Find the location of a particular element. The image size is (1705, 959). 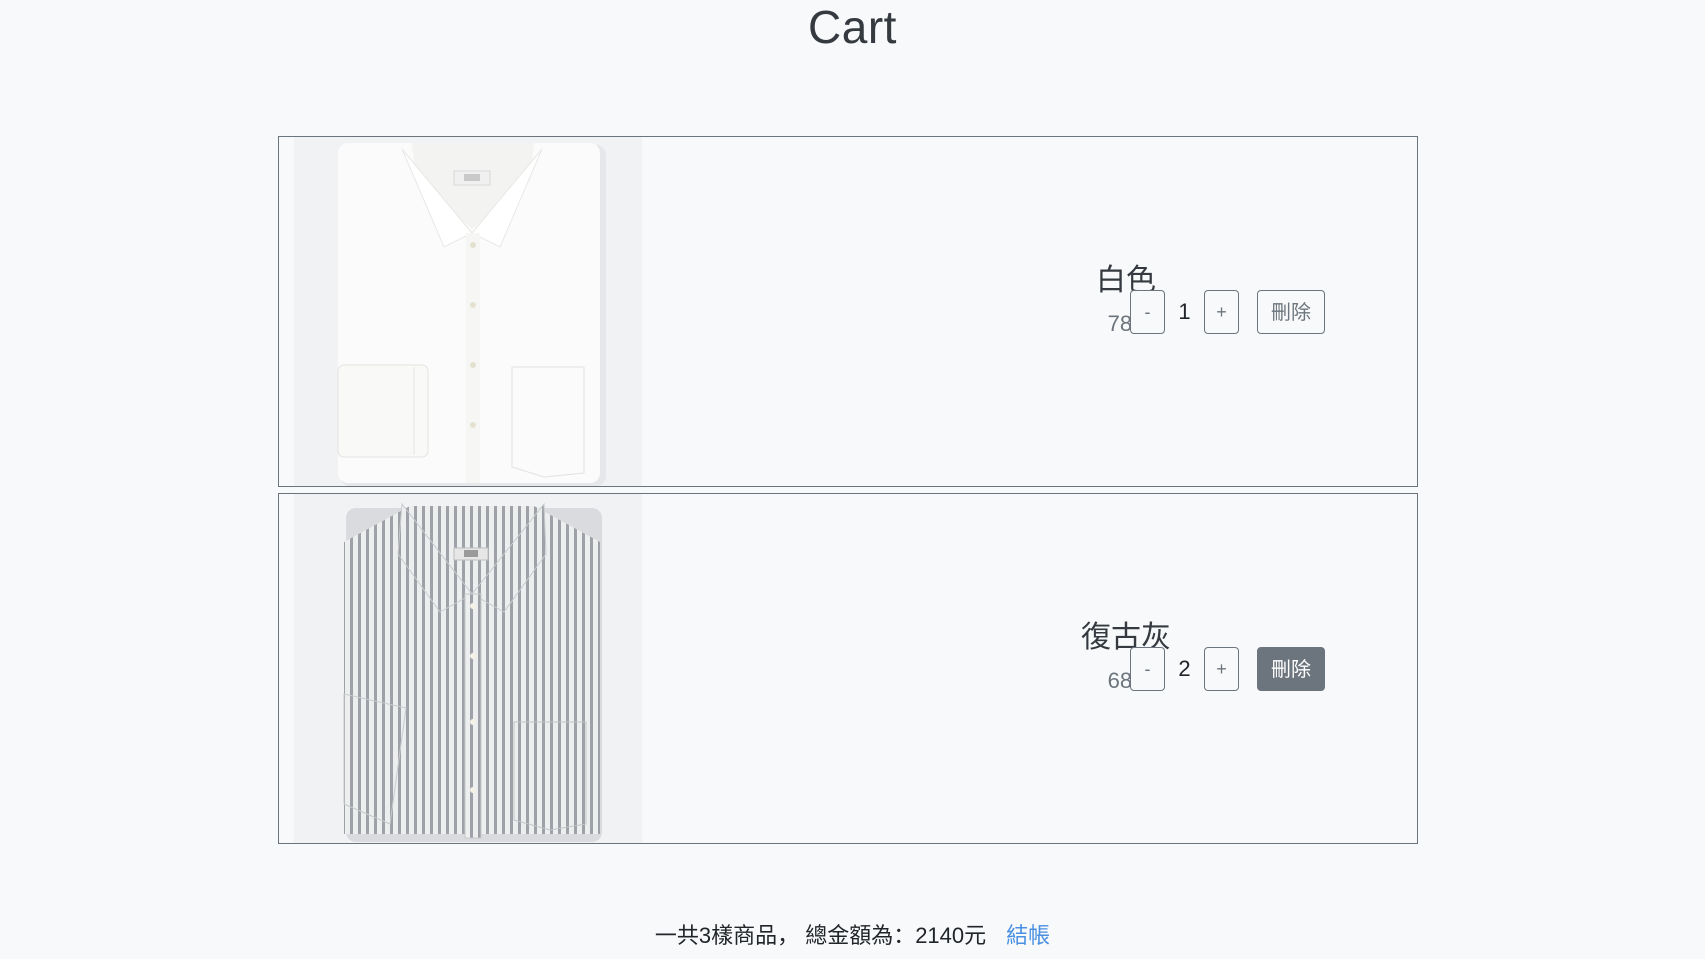

summary-text: 一共3樣商品， 總金額為：2140元 is located at coordinates (820, 935).